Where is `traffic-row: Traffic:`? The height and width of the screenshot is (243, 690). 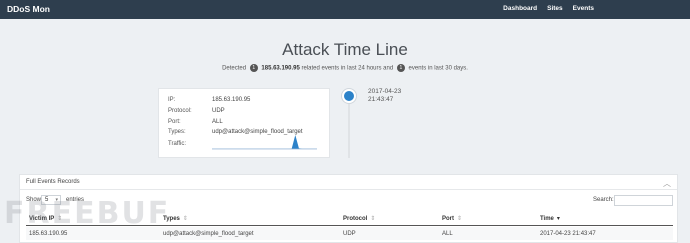
traffic-row: Traffic: is located at coordinates (190, 144).